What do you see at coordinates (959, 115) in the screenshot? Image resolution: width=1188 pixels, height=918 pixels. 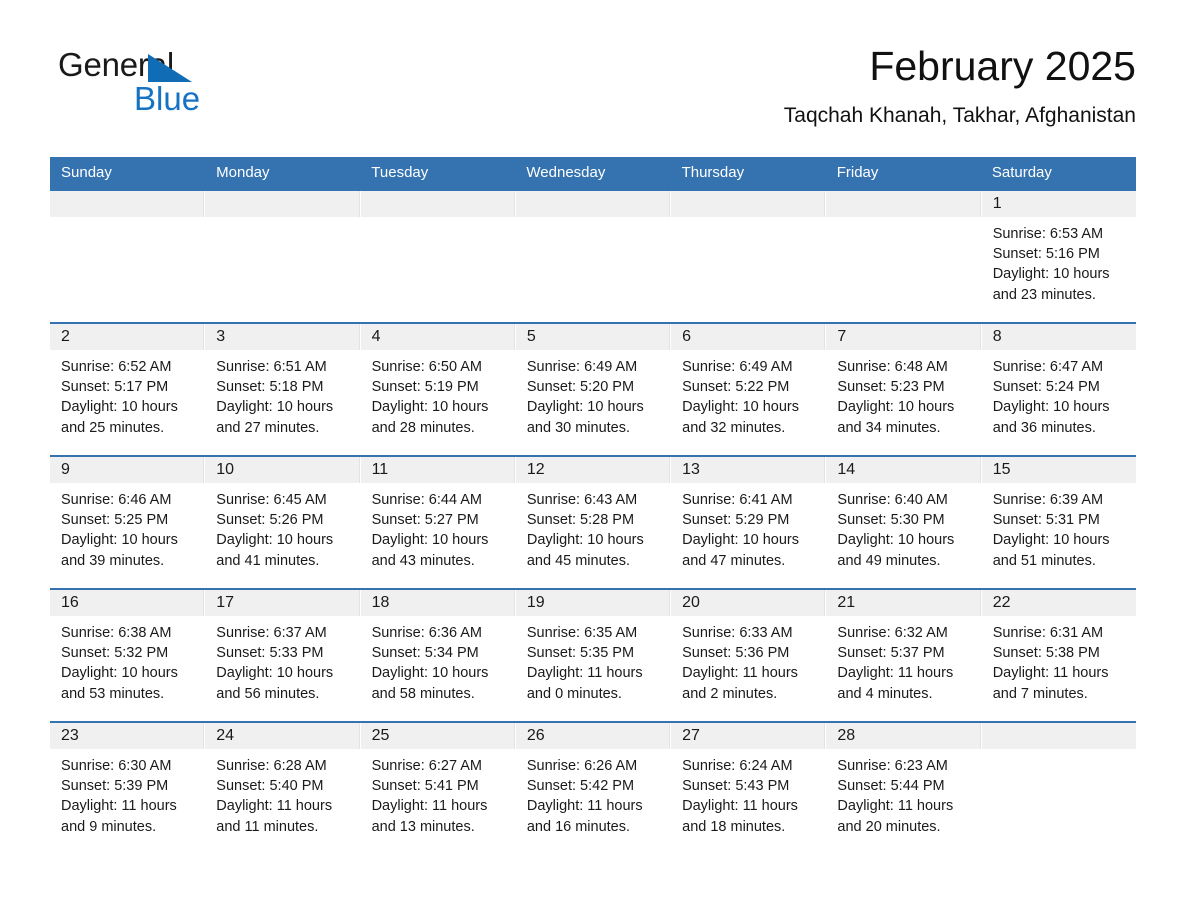 I see `location-subtitle: Taqchah Khanah, Takhar, Afghanistan` at bounding box center [959, 115].